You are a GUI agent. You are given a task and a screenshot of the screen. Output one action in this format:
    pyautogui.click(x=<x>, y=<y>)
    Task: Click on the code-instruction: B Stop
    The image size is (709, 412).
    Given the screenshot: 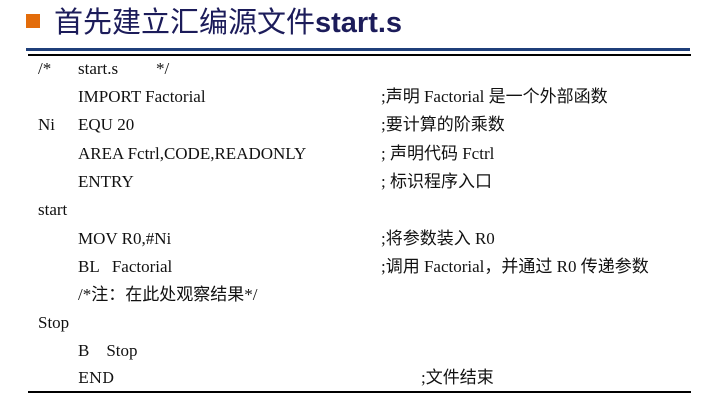 What is the action you would take?
    pyautogui.click(x=108, y=350)
    